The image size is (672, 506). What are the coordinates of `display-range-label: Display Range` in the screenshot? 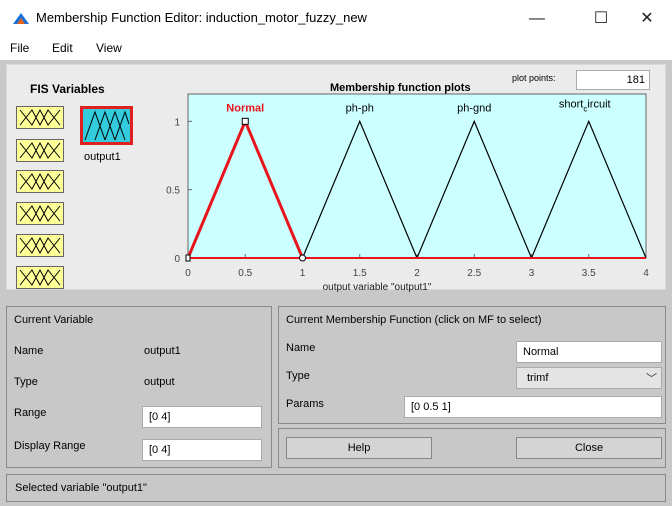 It's located at (50, 446).